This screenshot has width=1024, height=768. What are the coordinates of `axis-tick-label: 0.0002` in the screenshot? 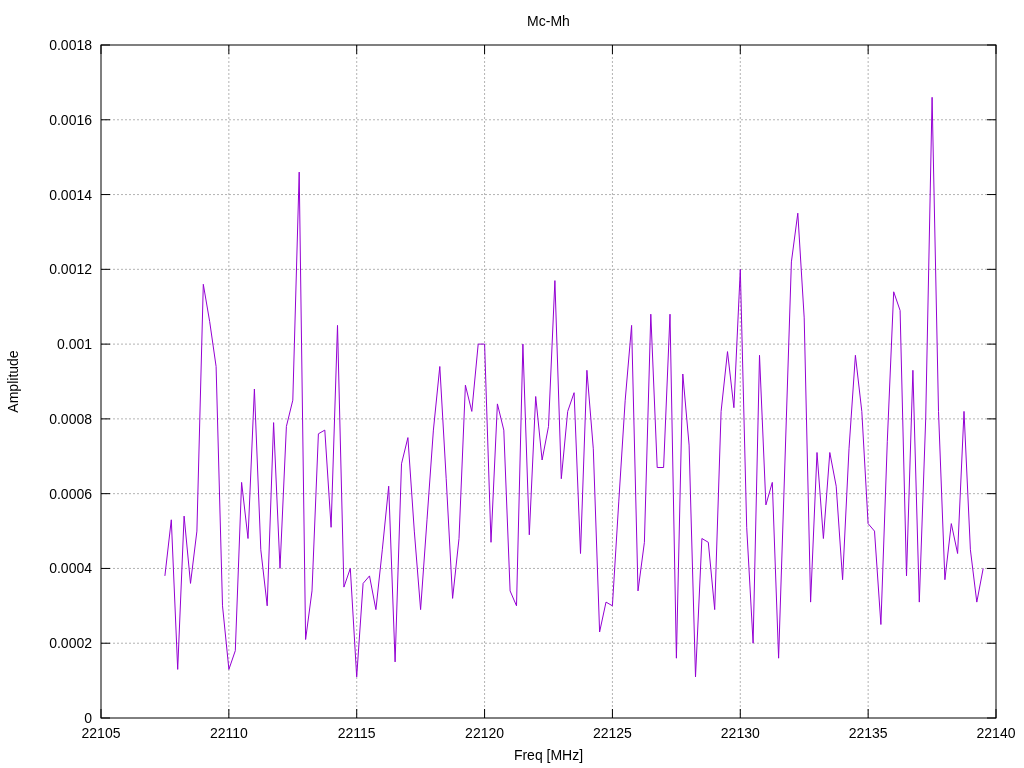 It's located at (70, 643).